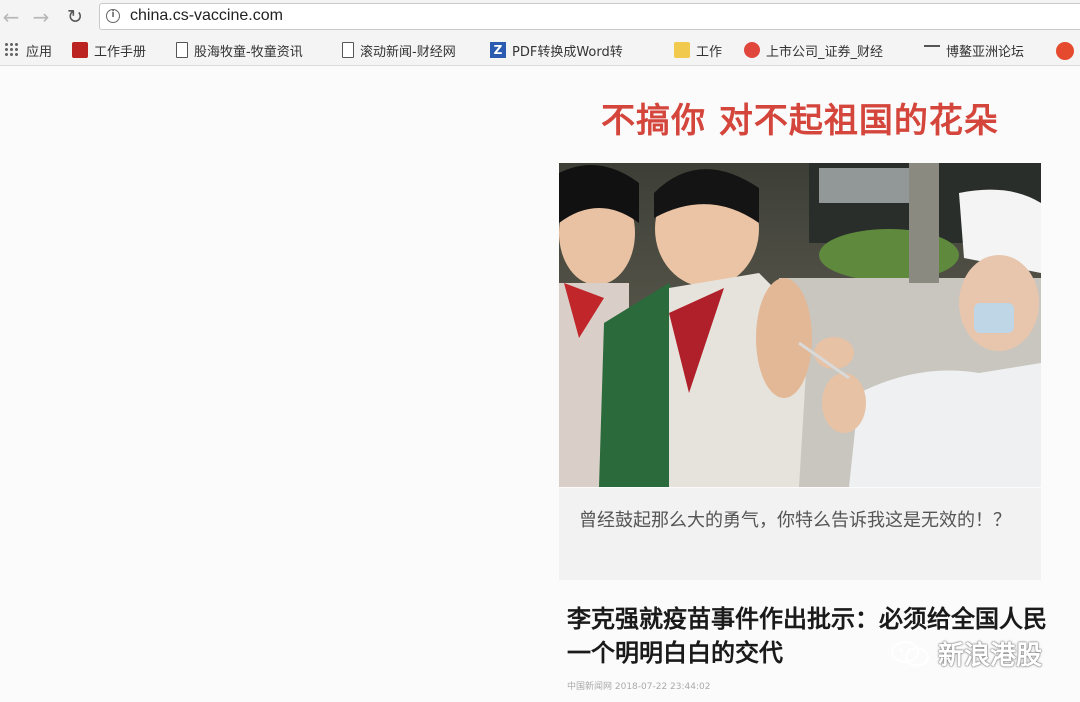 The width and height of the screenshot is (1080, 702). I want to click on bookmark-label: 上市公司_证券_财经, so click(825, 52).